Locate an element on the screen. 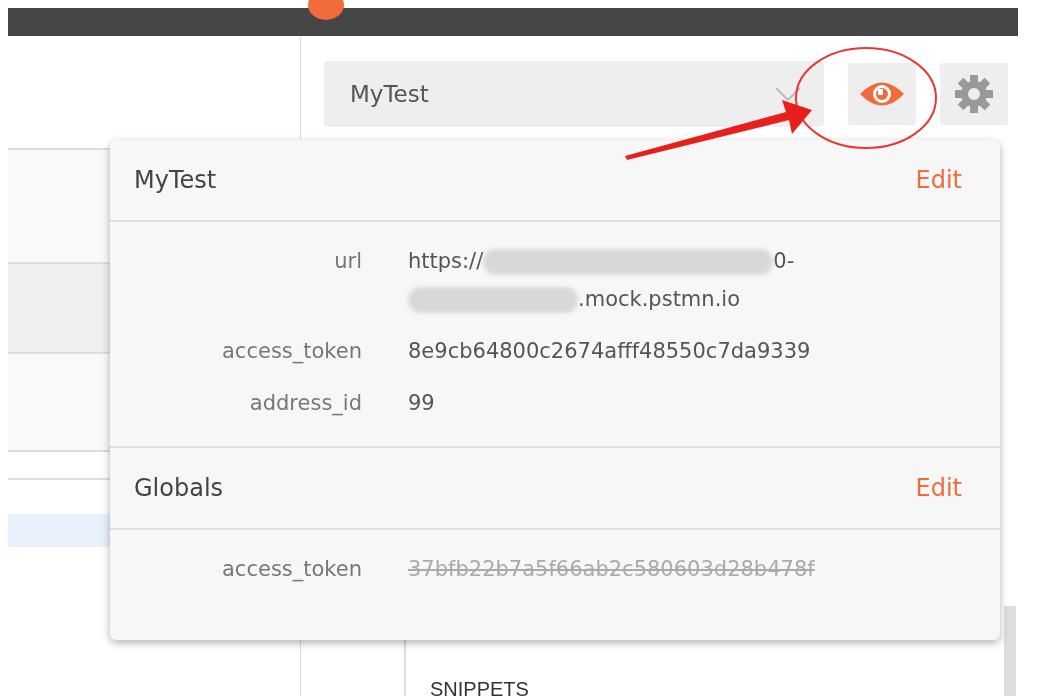  variable-value: 99 is located at coordinates (422, 403).